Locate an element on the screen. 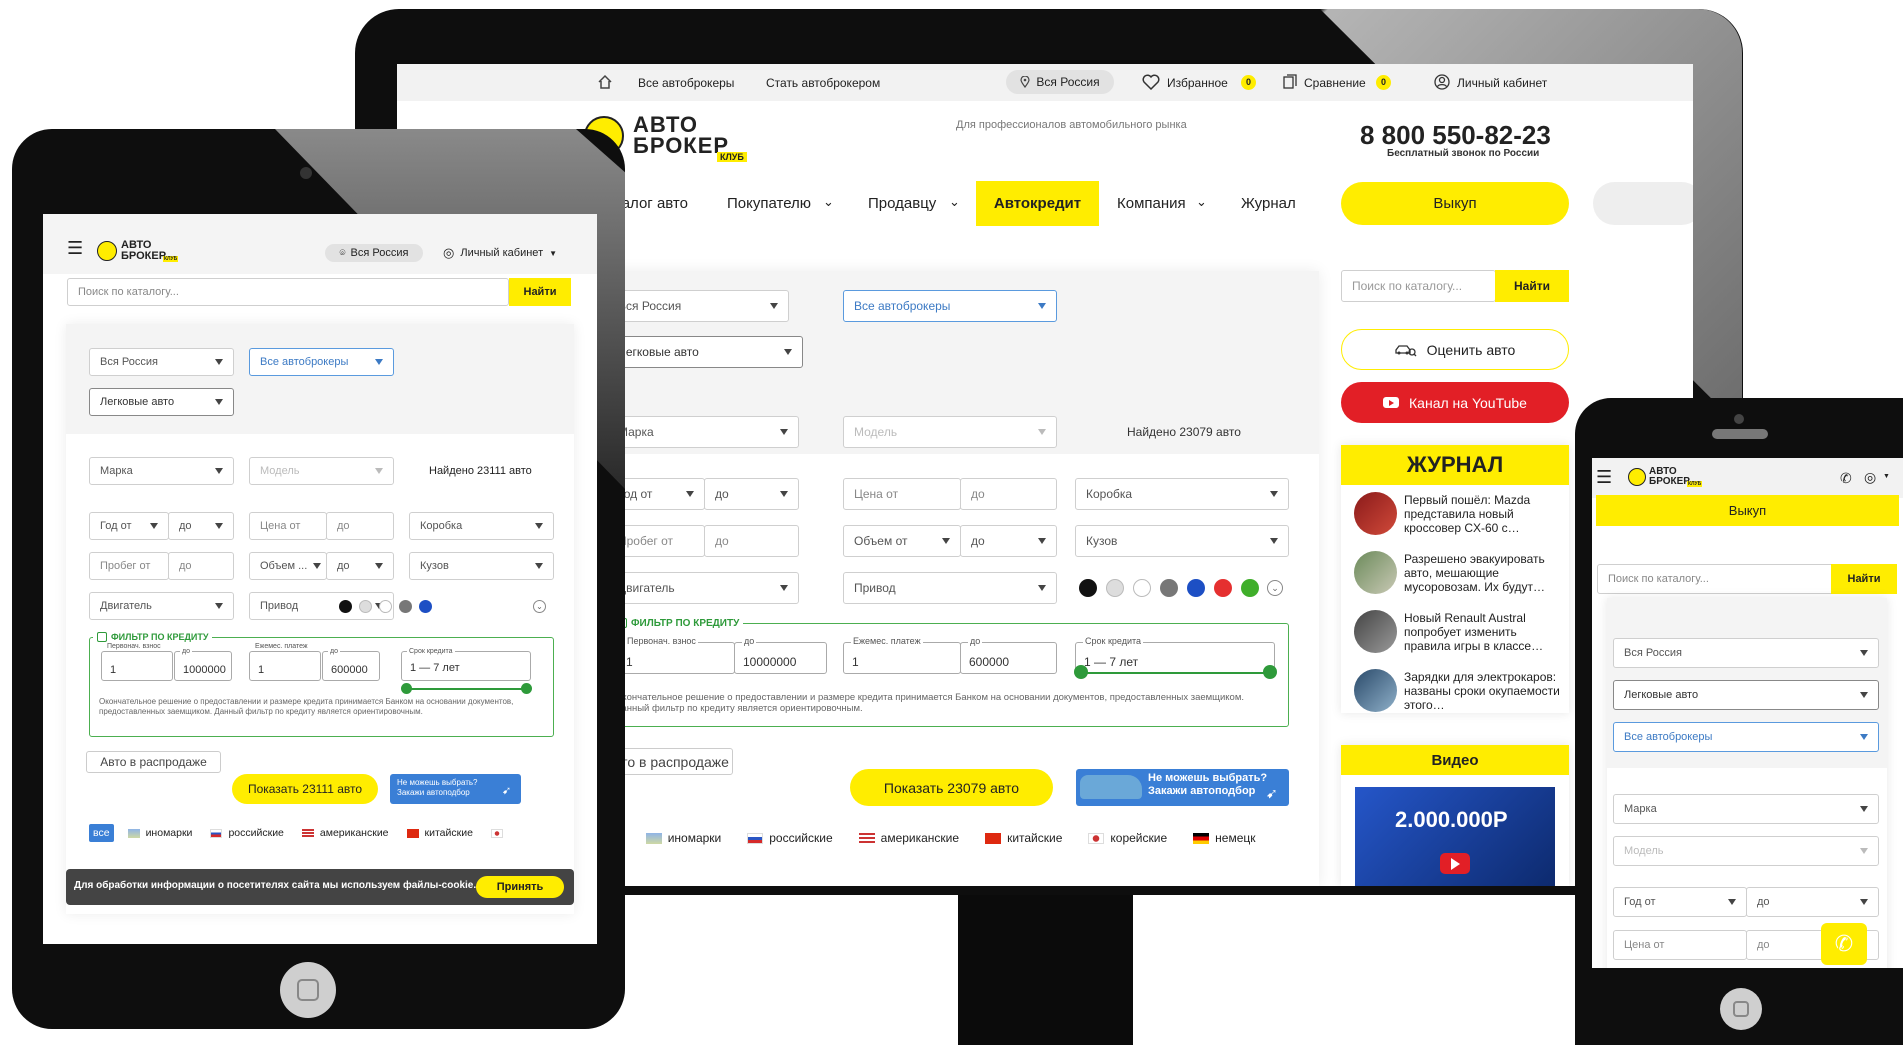 This screenshot has height=1045, width=1903. gearbox-select: Коробка is located at coordinates (1182, 494).